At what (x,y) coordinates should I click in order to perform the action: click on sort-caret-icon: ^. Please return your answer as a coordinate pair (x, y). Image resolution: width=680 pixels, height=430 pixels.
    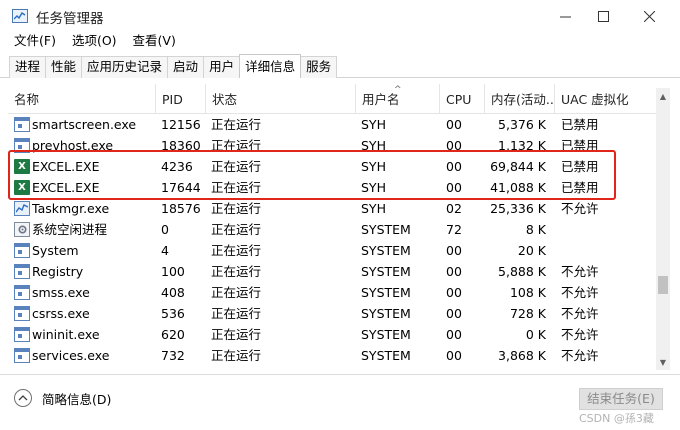
    Looking at the image, I should click on (398, 90).